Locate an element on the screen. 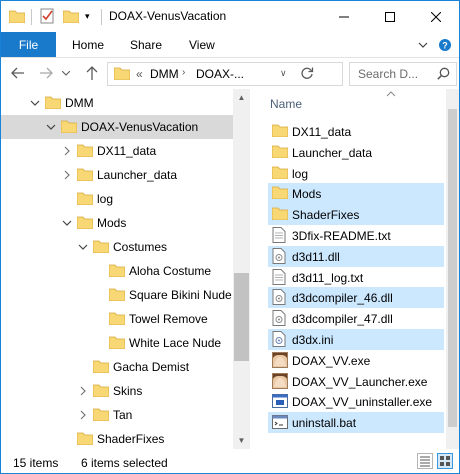 Image resolution: width=460 pixels, height=474 pixels. tree-item: ShaderFixes is located at coordinates (117, 438).